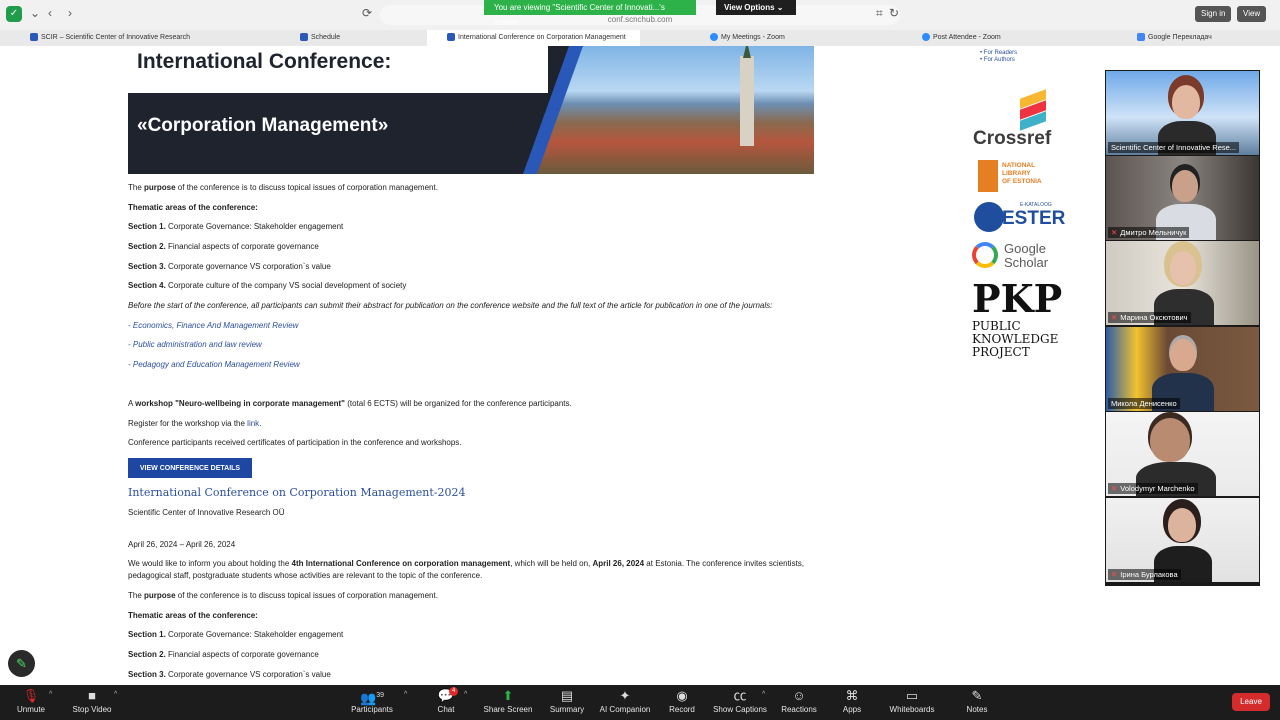 The width and height of the screenshot is (1280, 720). What do you see at coordinates (508, 701) in the screenshot?
I see `share-screen-button: ⬆ Share Screen` at bounding box center [508, 701].